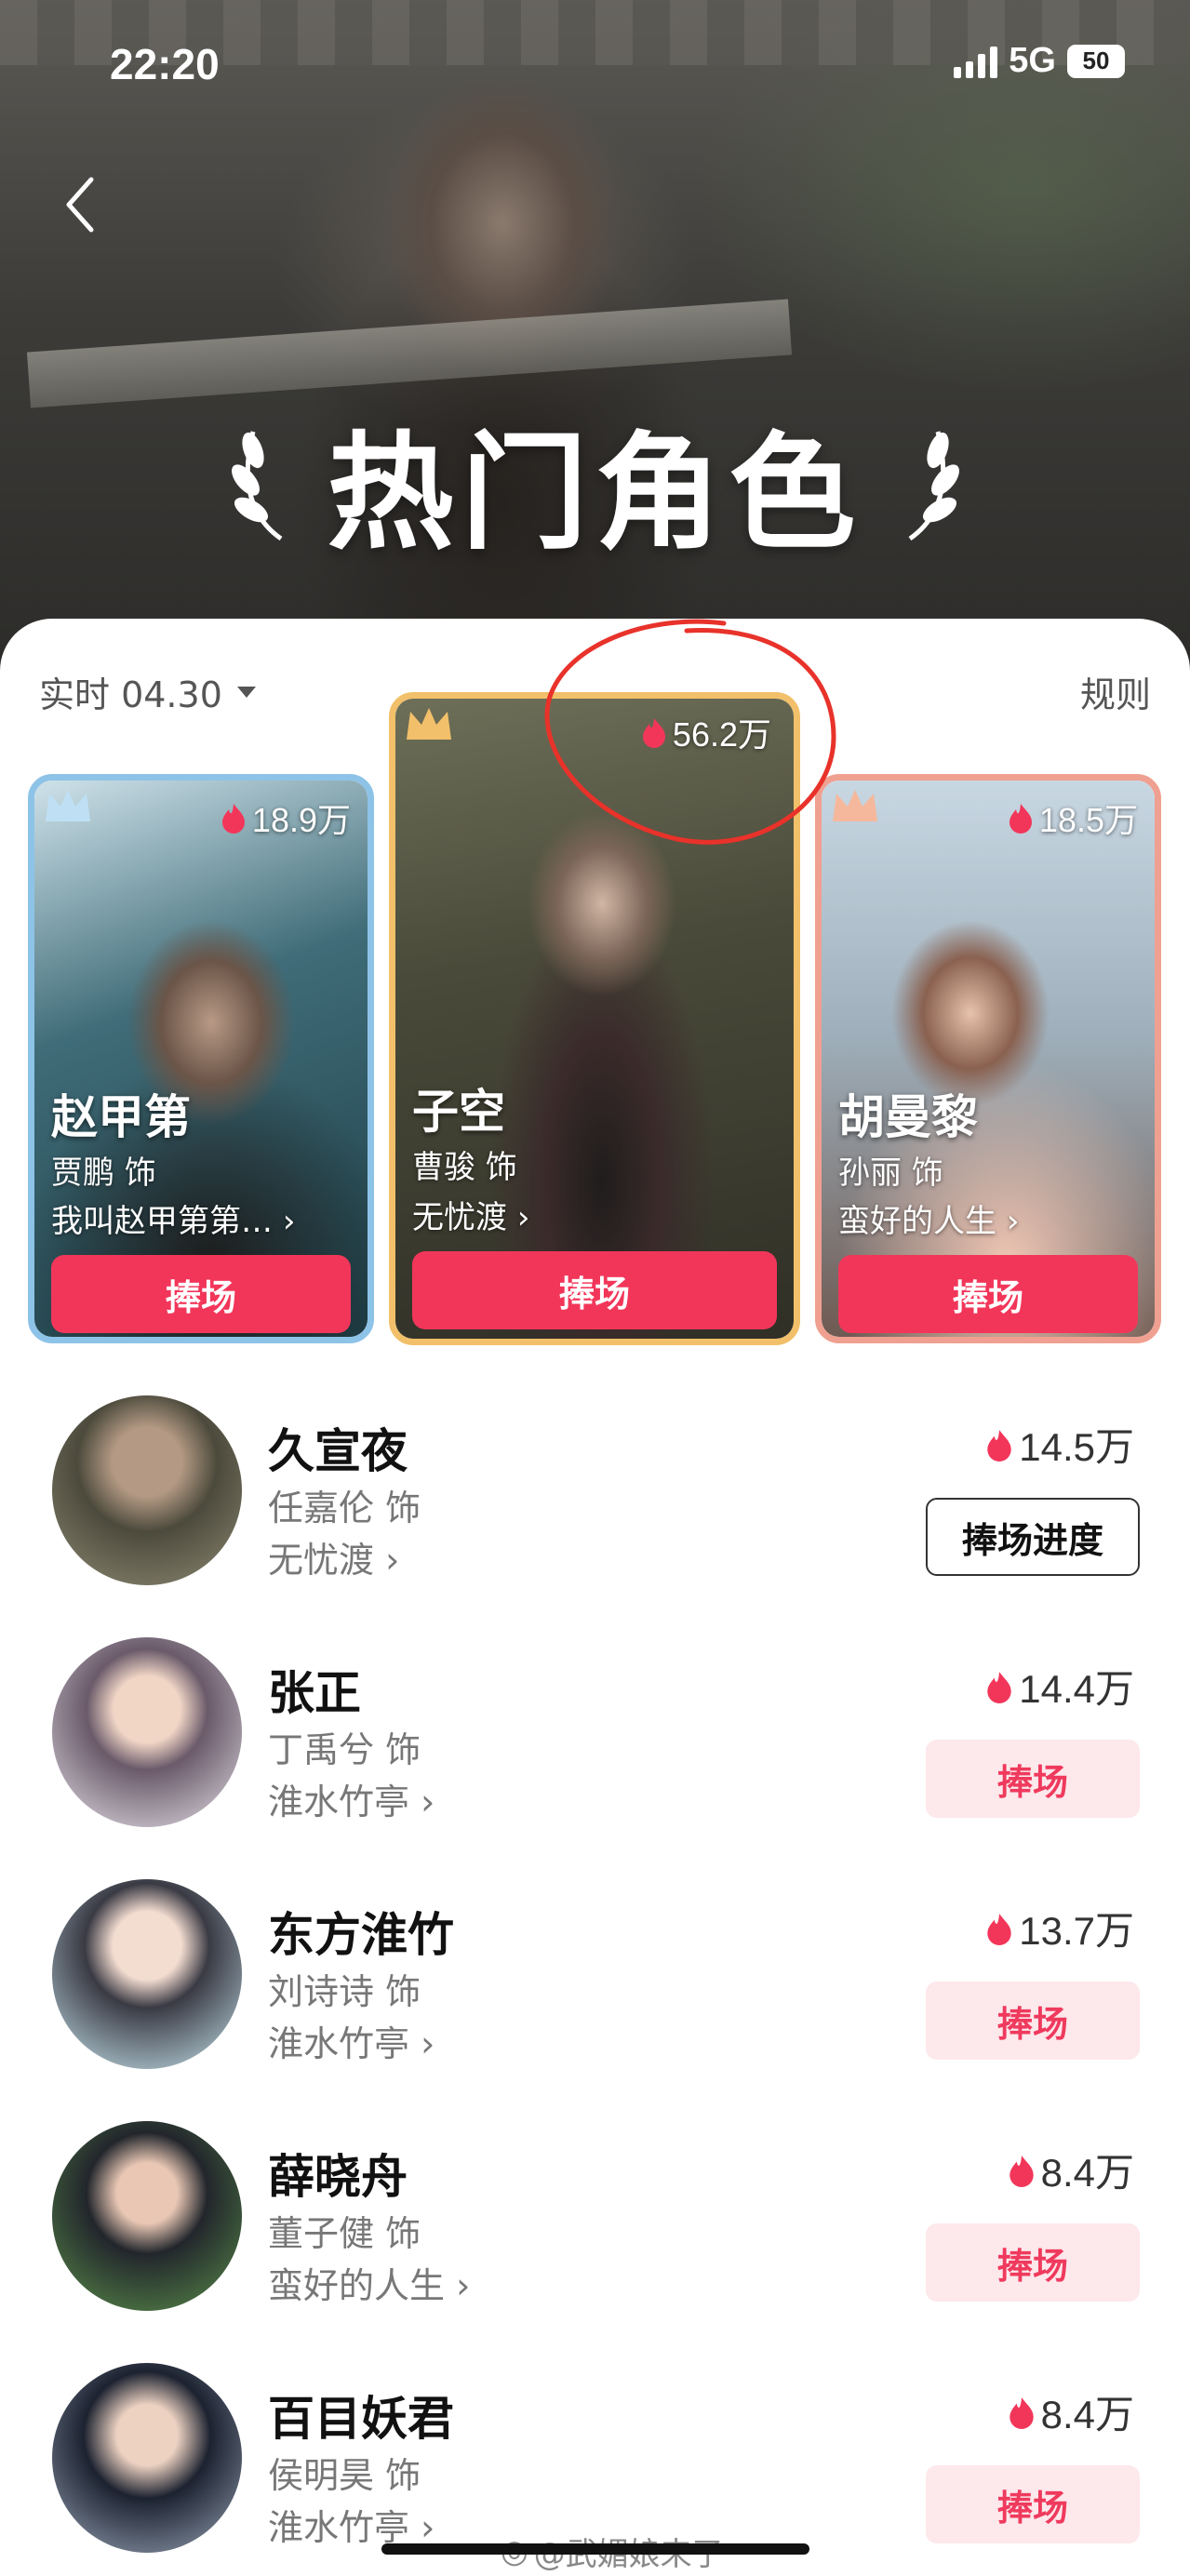 Image resolution: width=1190 pixels, height=2576 pixels. What do you see at coordinates (246, 692) in the screenshot?
I see `dropdown-caret-icon` at bounding box center [246, 692].